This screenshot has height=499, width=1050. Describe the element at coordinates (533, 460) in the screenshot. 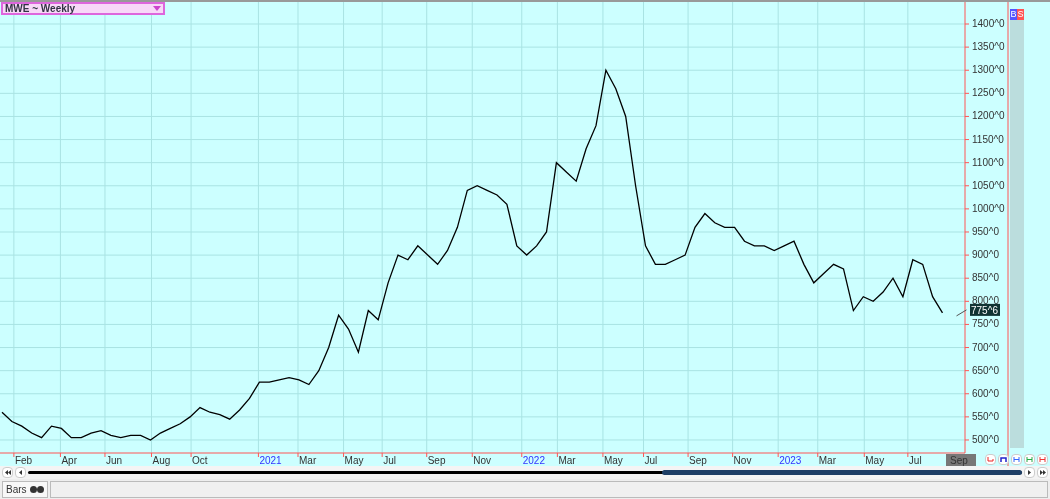

I see `axis-label: 2022` at that location.